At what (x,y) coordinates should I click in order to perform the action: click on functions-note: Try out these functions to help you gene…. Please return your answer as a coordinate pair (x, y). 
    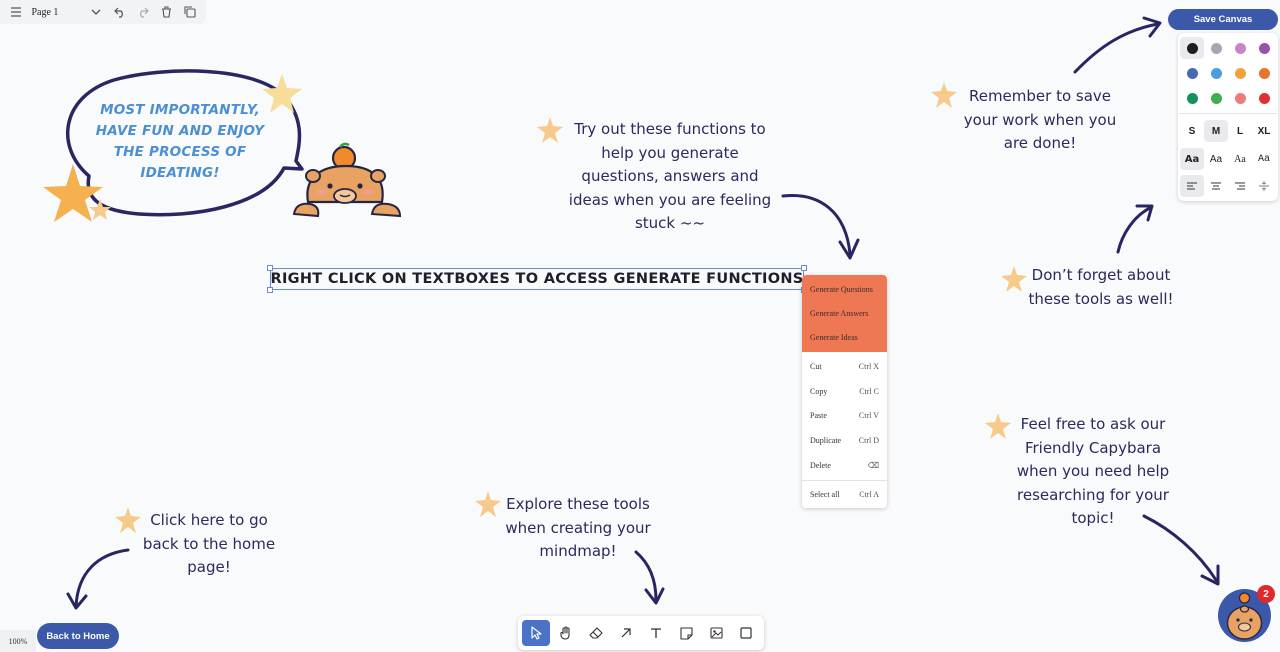
    Looking at the image, I should click on (670, 176).